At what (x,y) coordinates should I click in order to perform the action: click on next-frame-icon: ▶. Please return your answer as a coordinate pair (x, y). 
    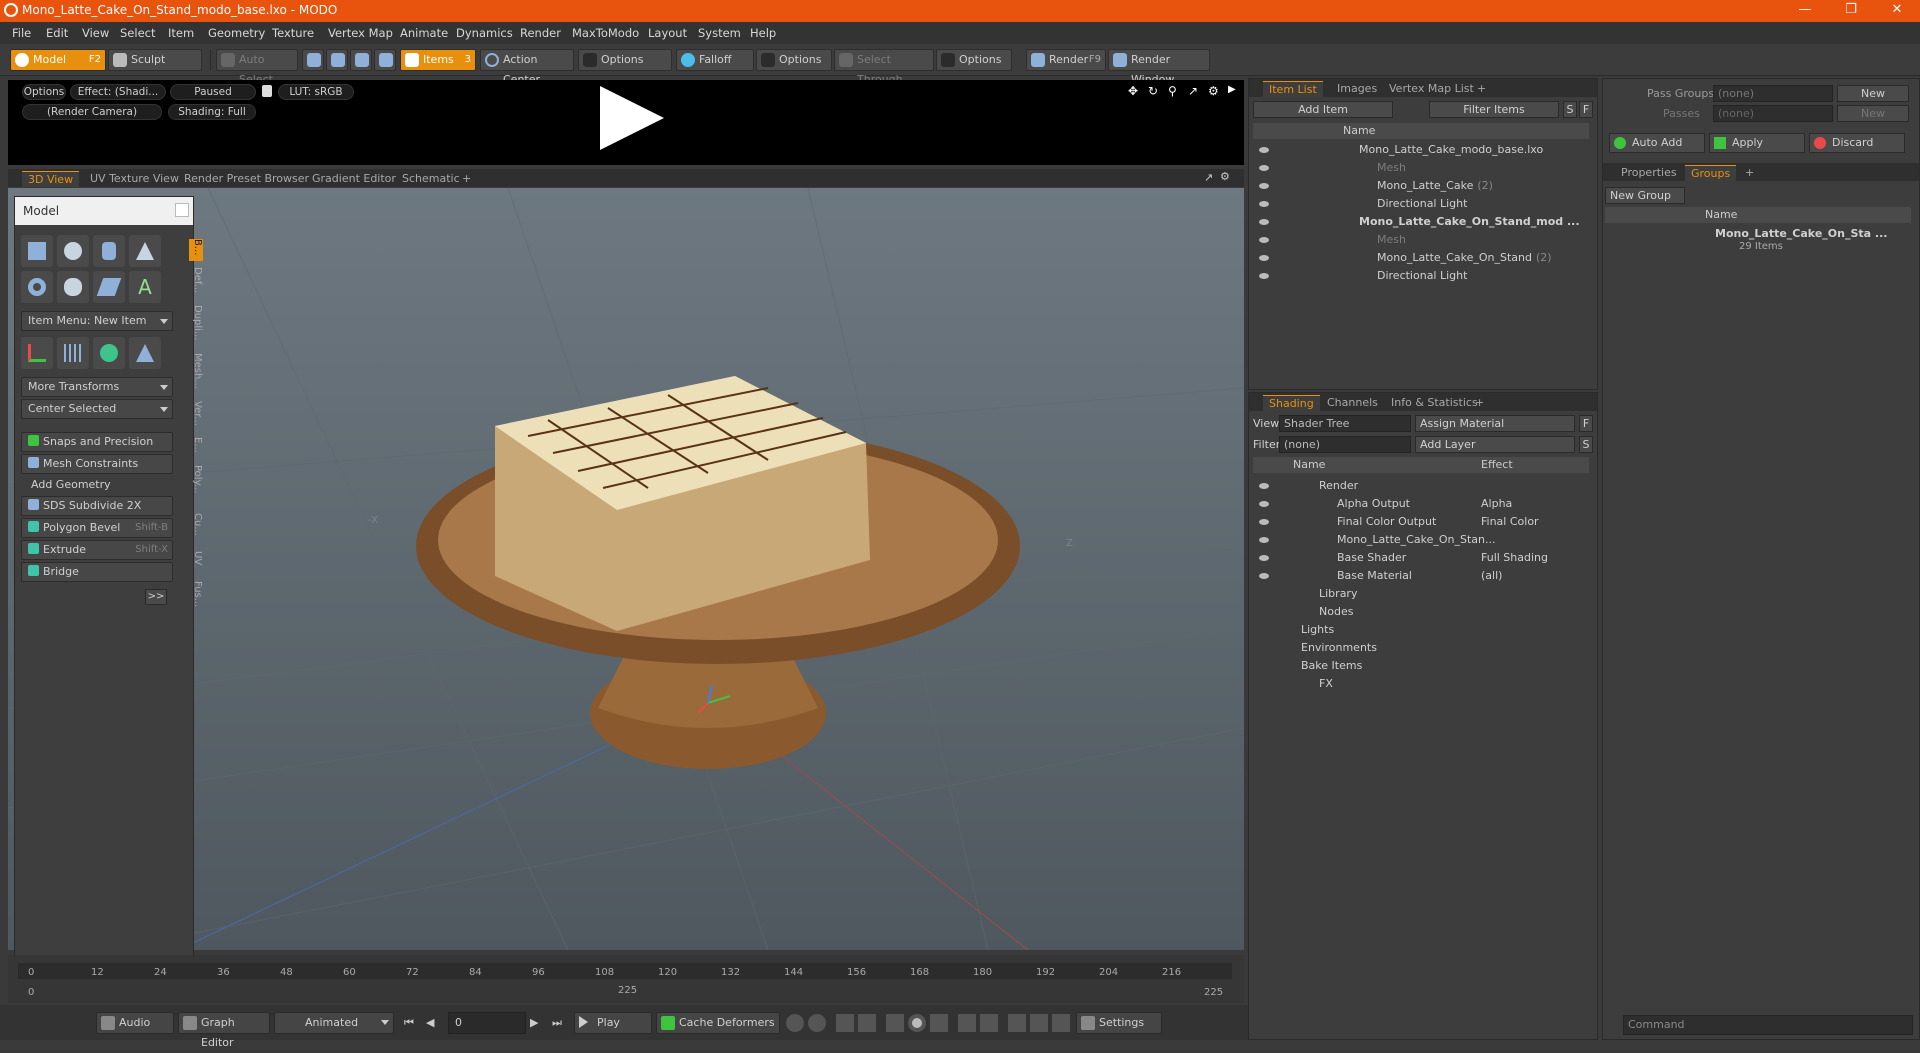
    Looking at the image, I should click on (534, 1022).